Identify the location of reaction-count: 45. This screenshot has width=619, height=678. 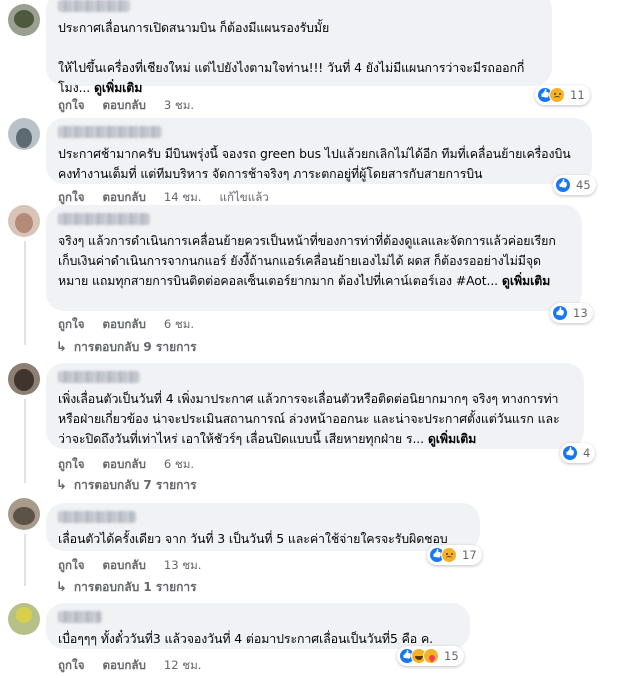
(583, 185).